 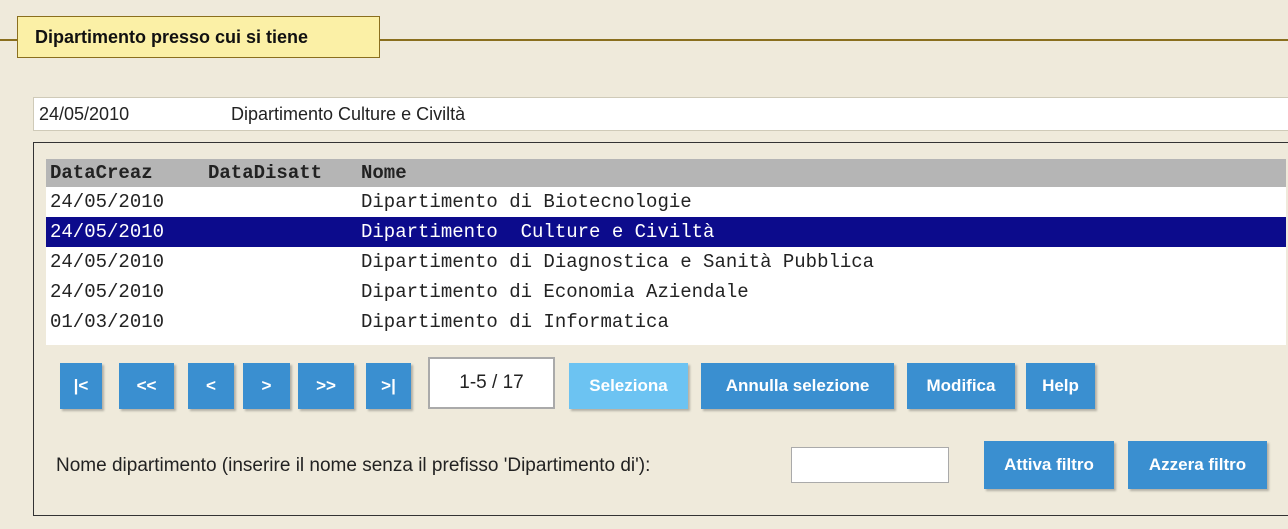 What do you see at coordinates (526, 202) in the screenshot?
I see `cell-nome: Dipartimento di Biotecnologie` at bounding box center [526, 202].